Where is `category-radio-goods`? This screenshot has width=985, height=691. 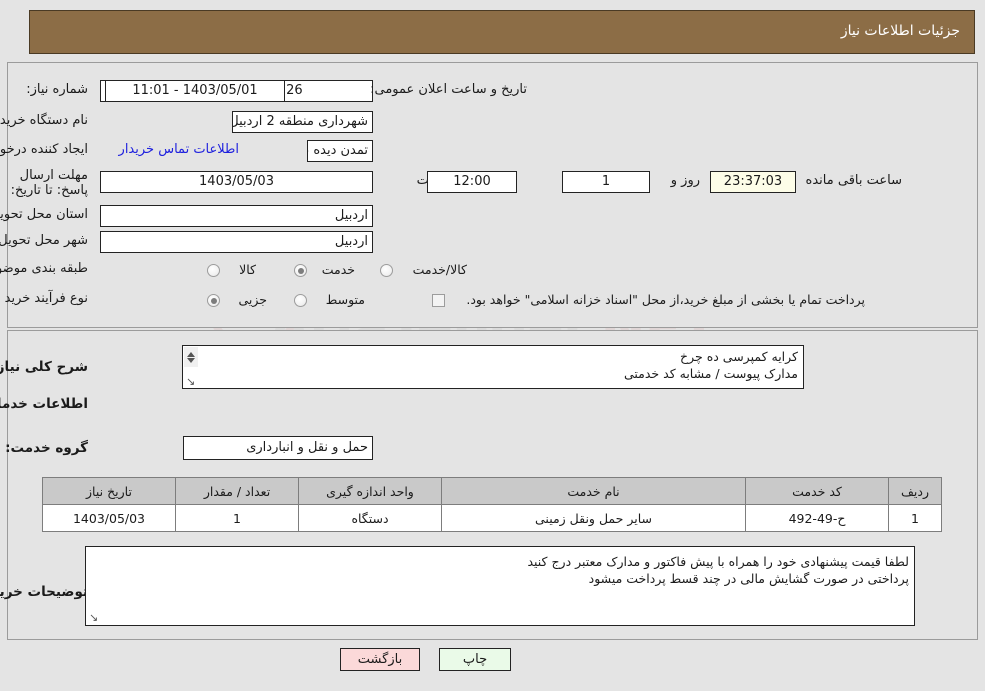
category-radio-goods is located at coordinates (213, 270).